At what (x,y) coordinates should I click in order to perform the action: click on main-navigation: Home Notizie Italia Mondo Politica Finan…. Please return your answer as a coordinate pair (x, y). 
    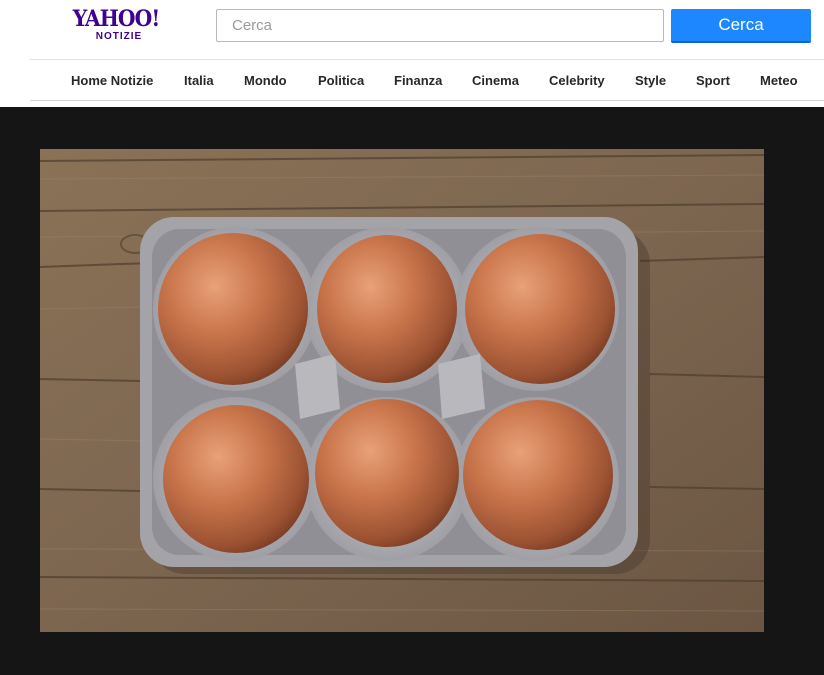
    Looking at the image, I should click on (427, 80).